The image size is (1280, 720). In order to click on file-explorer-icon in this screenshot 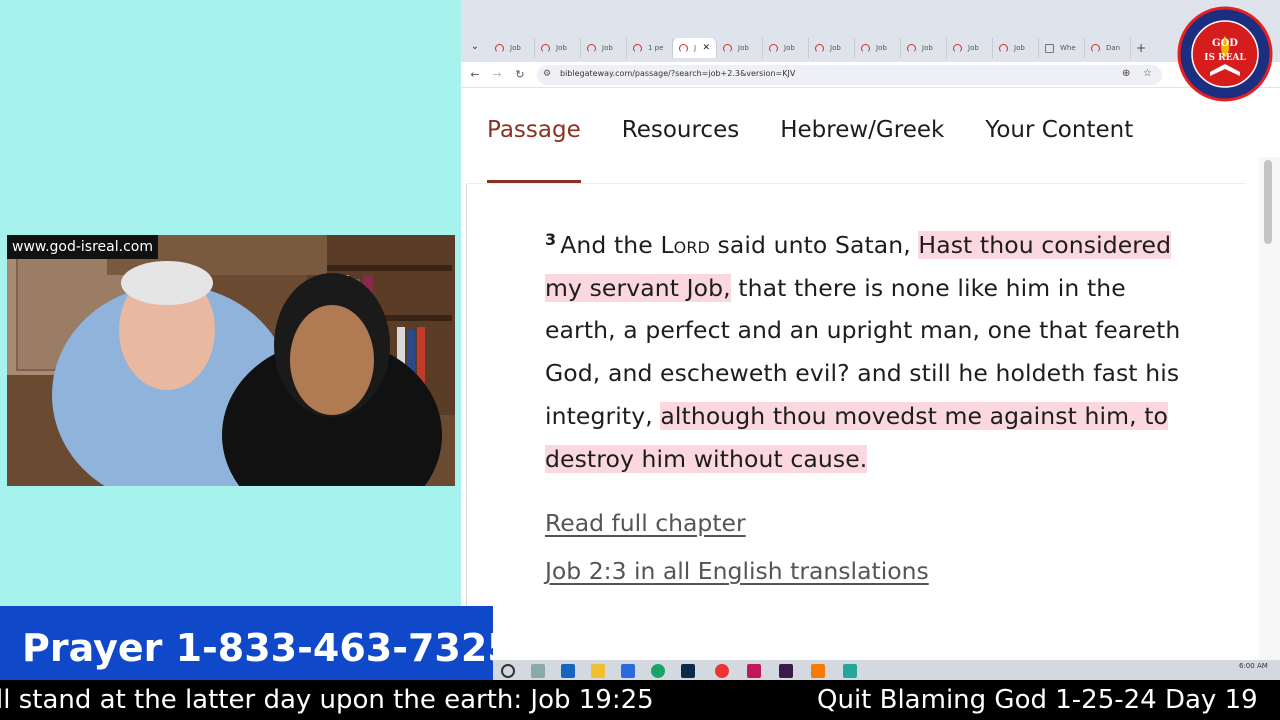, I will do `click(598, 671)`.